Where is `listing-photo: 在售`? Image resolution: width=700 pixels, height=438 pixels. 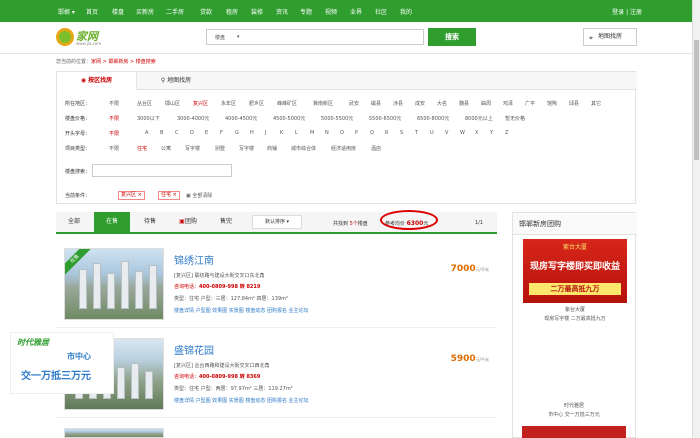 listing-photo: 在售 is located at coordinates (114, 284).